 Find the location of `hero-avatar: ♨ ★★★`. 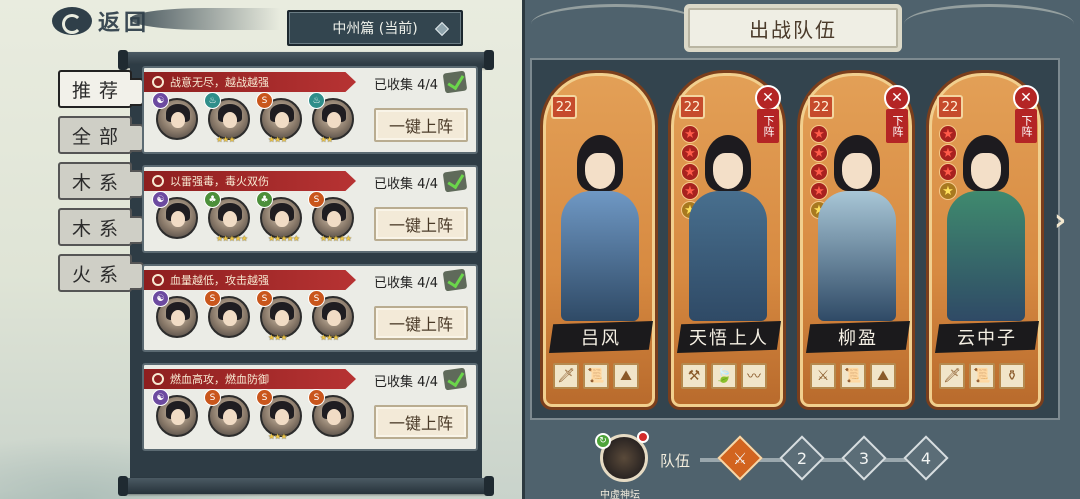

hero-avatar: ♨ ★★★ is located at coordinates (227, 118).